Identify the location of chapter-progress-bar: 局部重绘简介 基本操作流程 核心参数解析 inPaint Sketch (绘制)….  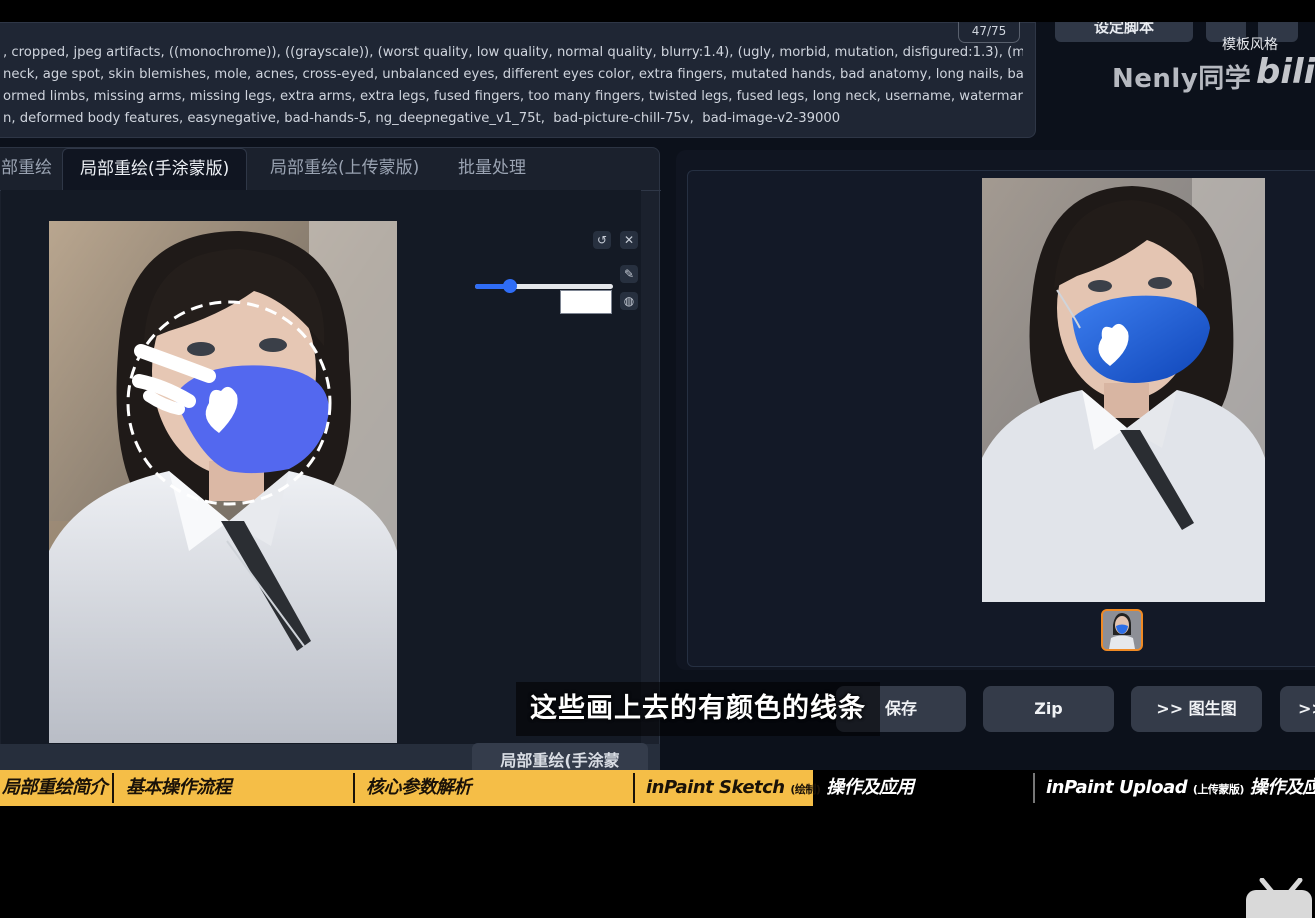
(657, 788).